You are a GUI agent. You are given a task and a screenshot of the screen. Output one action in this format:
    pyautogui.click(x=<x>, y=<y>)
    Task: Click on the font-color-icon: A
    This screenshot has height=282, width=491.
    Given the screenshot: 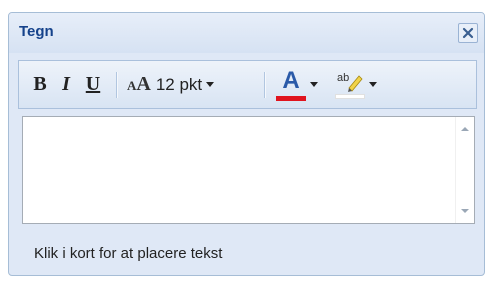 What is the action you would take?
    pyautogui.click(x=291, y=84)
    